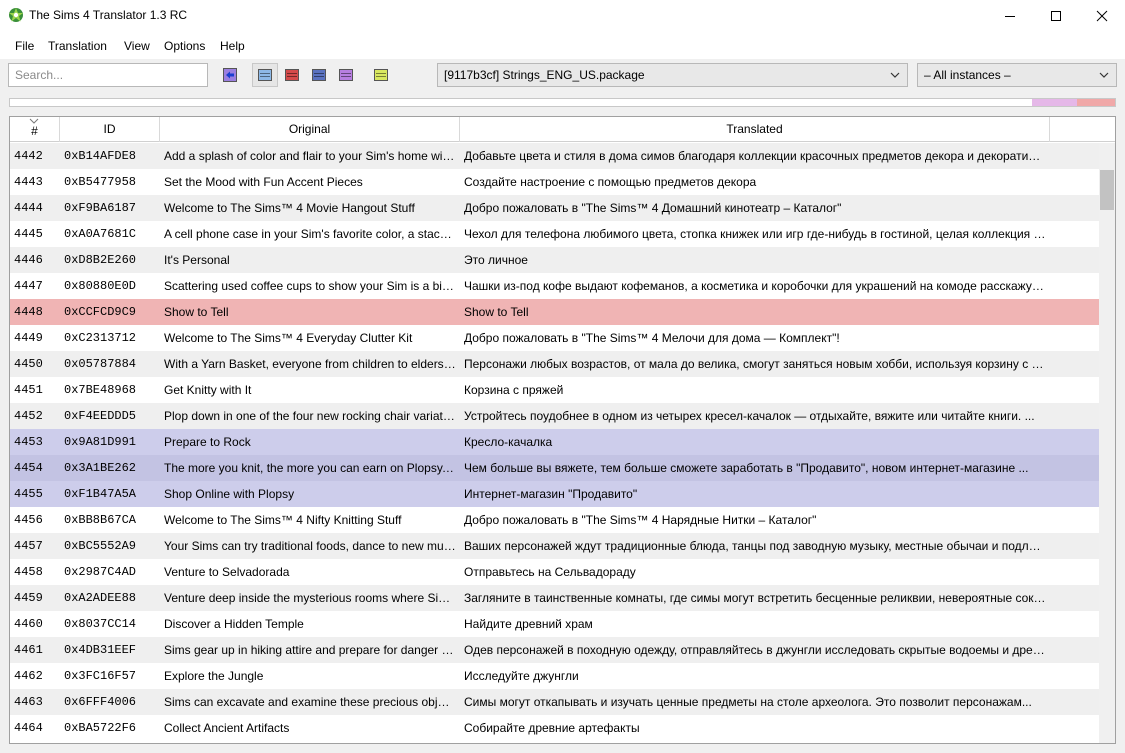  Describe the element at coordinates (28, 208) in the screenshot. I see `row-number: 4444` at that location.